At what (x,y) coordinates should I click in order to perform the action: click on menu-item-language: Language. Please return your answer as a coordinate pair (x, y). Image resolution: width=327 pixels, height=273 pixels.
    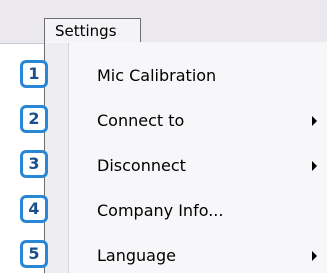
    Looking at the image, I should click on (198, 254).